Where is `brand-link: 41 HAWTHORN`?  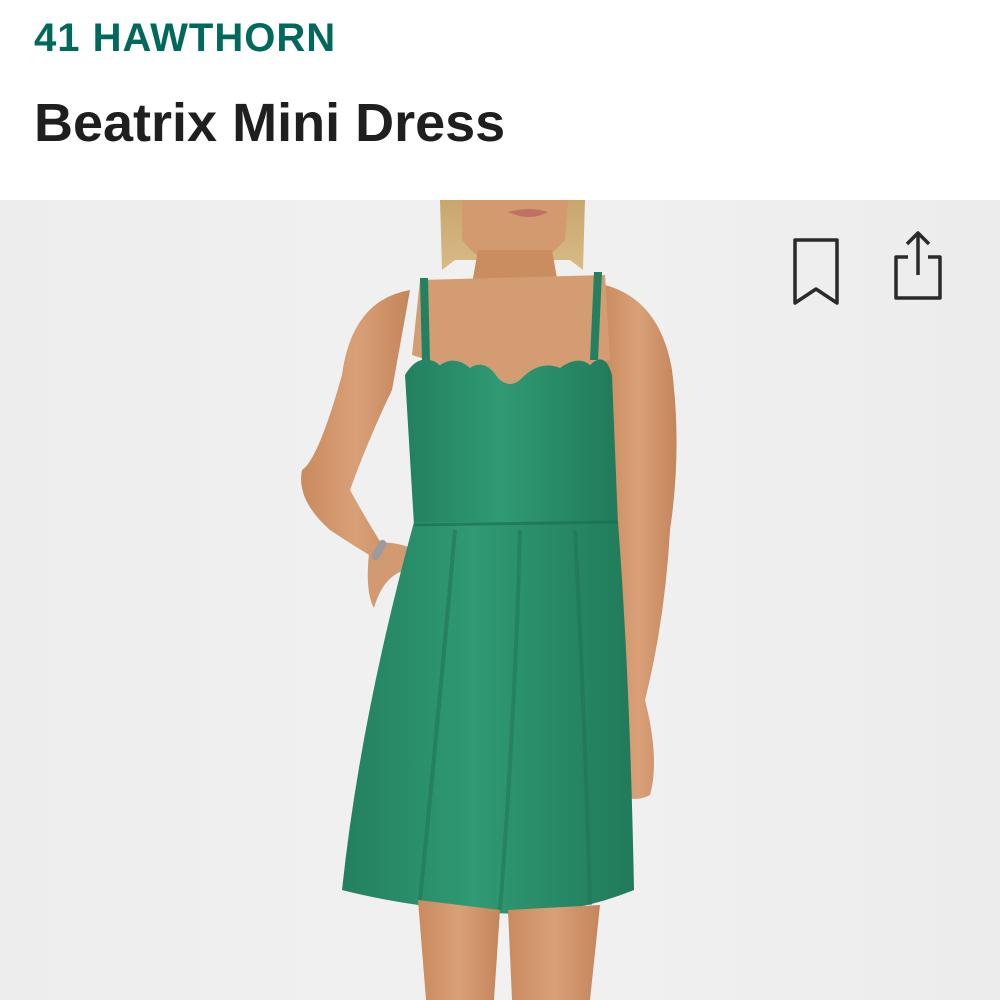 brand-link: 41 HAWTHORN is located at coordinates (185, 38).